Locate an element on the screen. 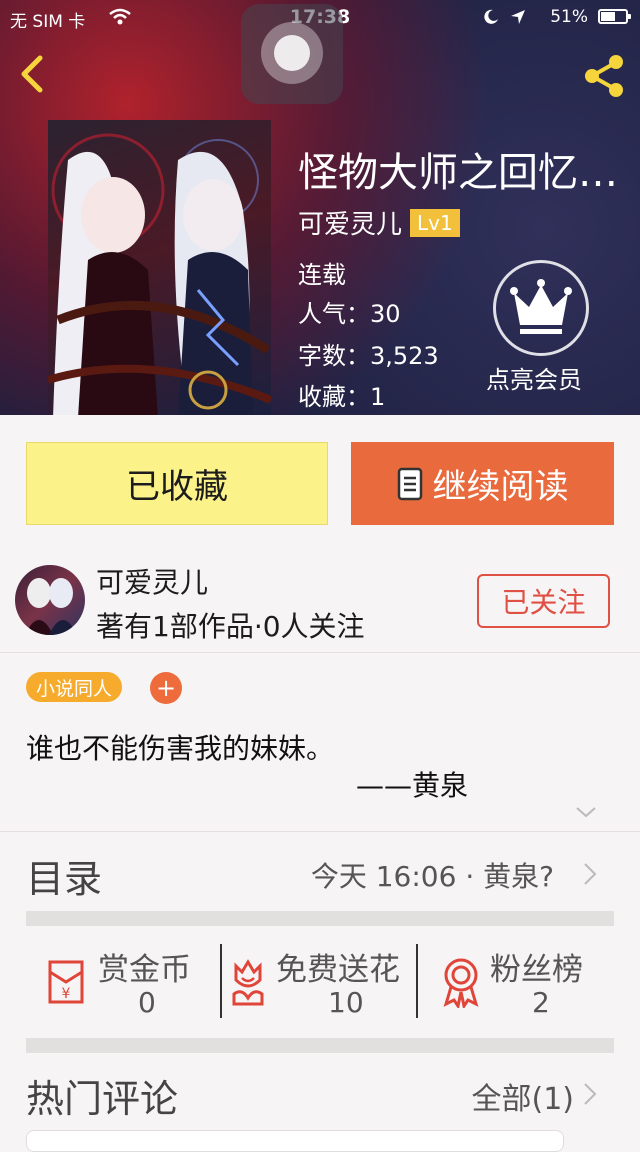  fan-ranking-item: 粉丝榜 2 is located at coordinates (520, 981).